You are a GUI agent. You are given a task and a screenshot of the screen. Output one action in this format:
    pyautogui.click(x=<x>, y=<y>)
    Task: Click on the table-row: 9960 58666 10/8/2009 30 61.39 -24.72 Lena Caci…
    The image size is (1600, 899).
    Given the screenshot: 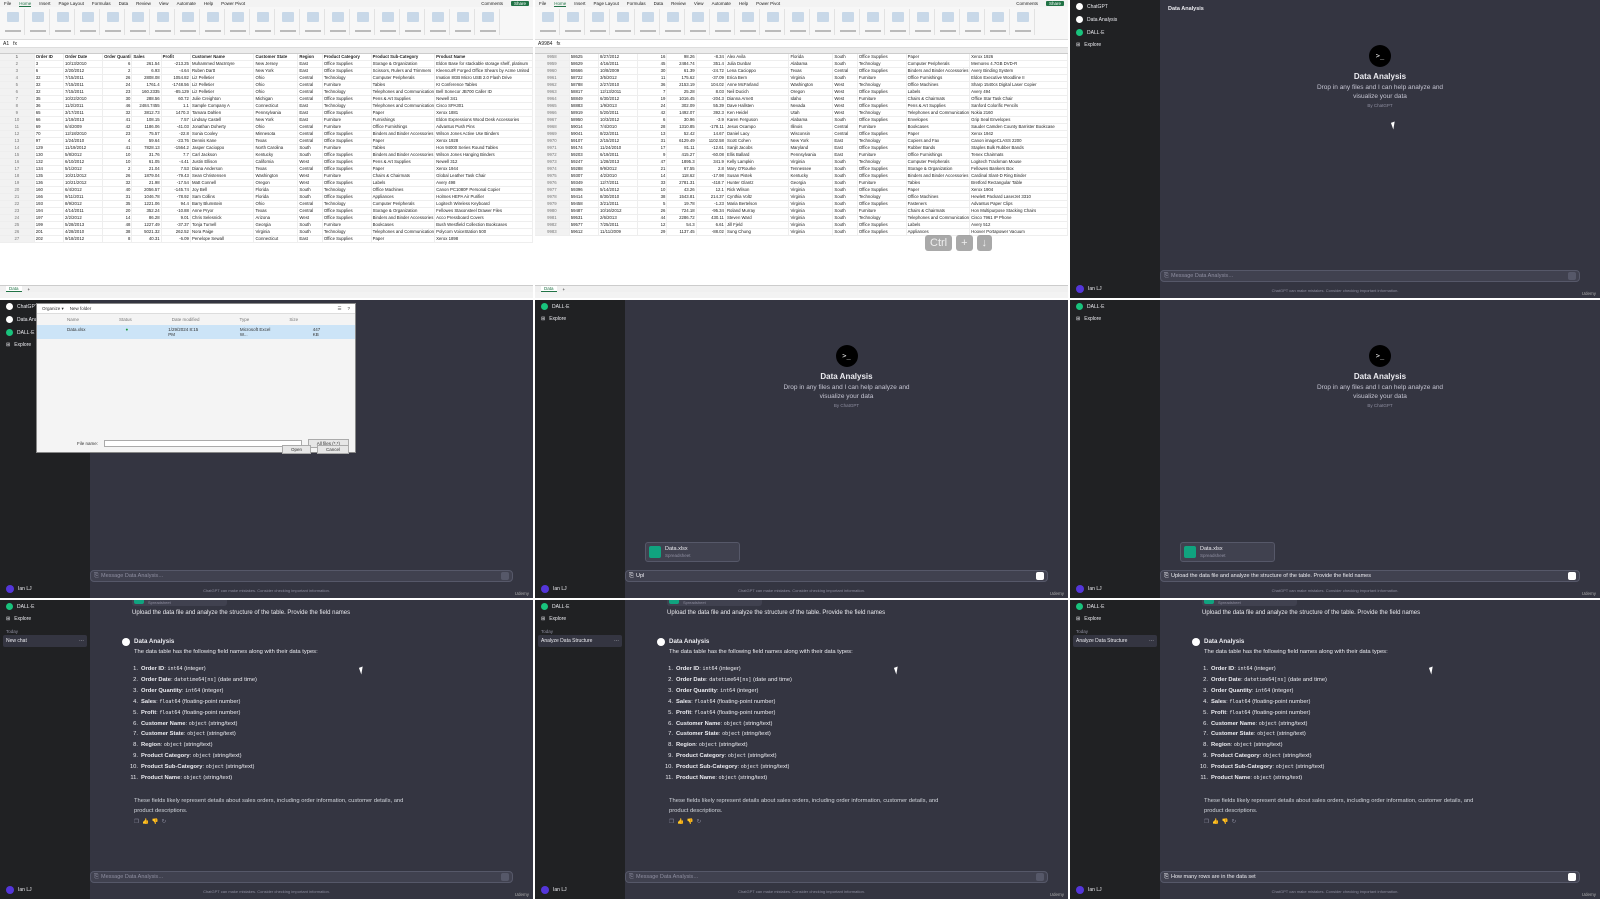 What is the action you would take?
    pyautogui.click(x=801, y=71)
    